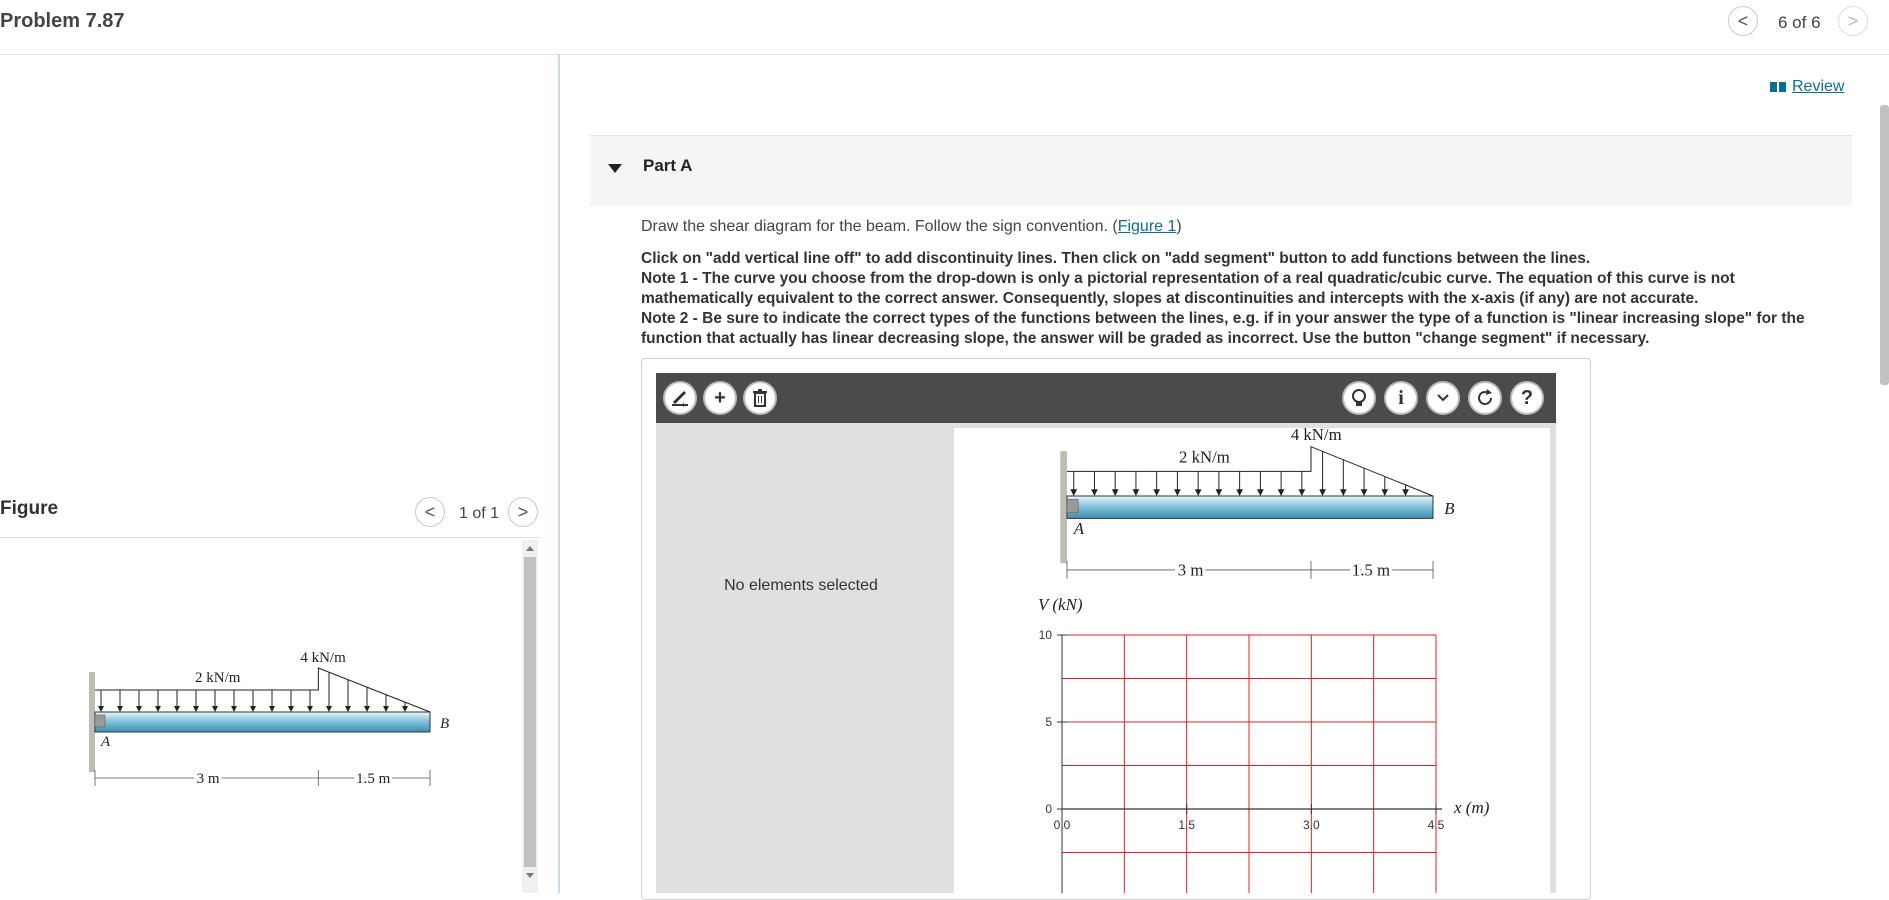 This screenshot has width=1889, height=900. Describe the element at coordinates (1221, 170) in the screenshot. I see `part-a-header: Part A` at that location.